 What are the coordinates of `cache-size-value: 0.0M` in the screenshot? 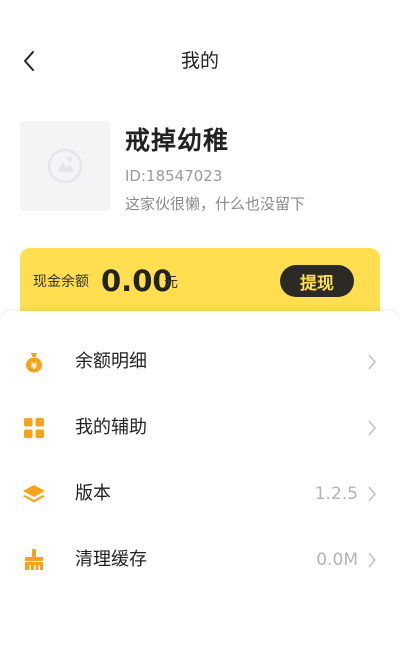 It's located at (337, 560).